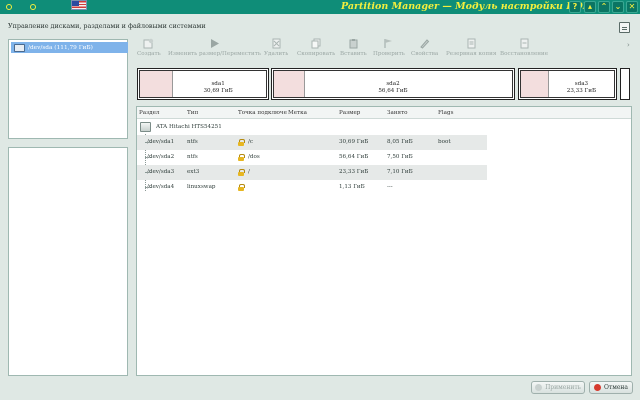 The width and height of the screenshot is (640, 400). I want to click on partition-fill-sda3: sda3 23,33 ГиБ, so click(567, 84).